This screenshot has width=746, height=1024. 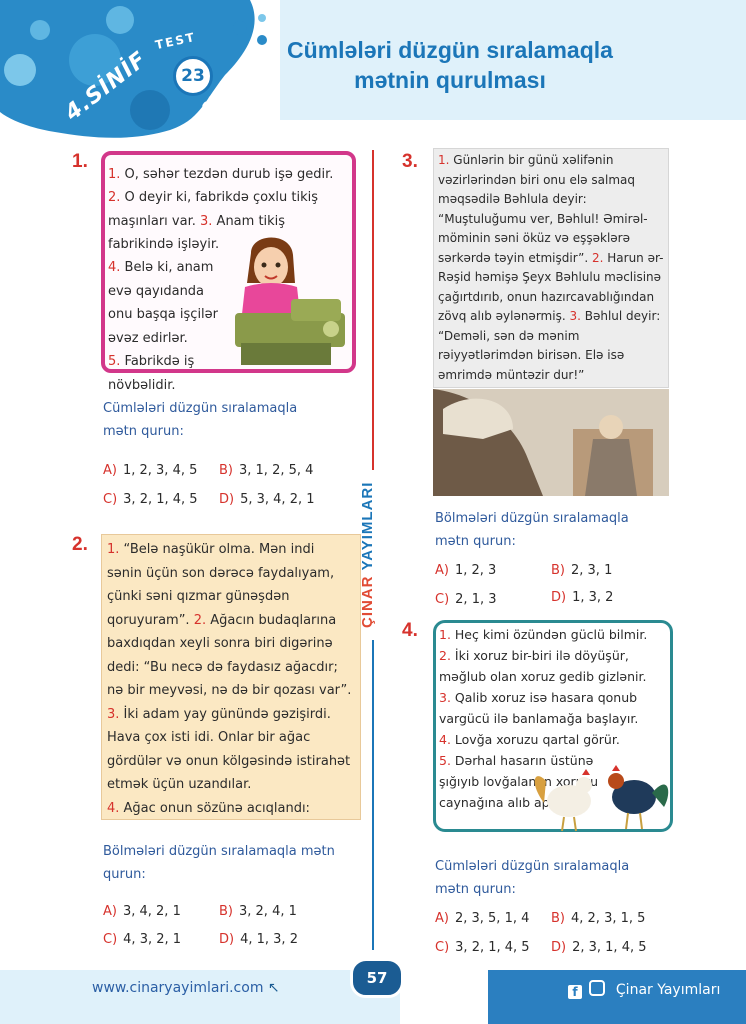 I want to click on q3-illustration, so click(x=551, y=442).